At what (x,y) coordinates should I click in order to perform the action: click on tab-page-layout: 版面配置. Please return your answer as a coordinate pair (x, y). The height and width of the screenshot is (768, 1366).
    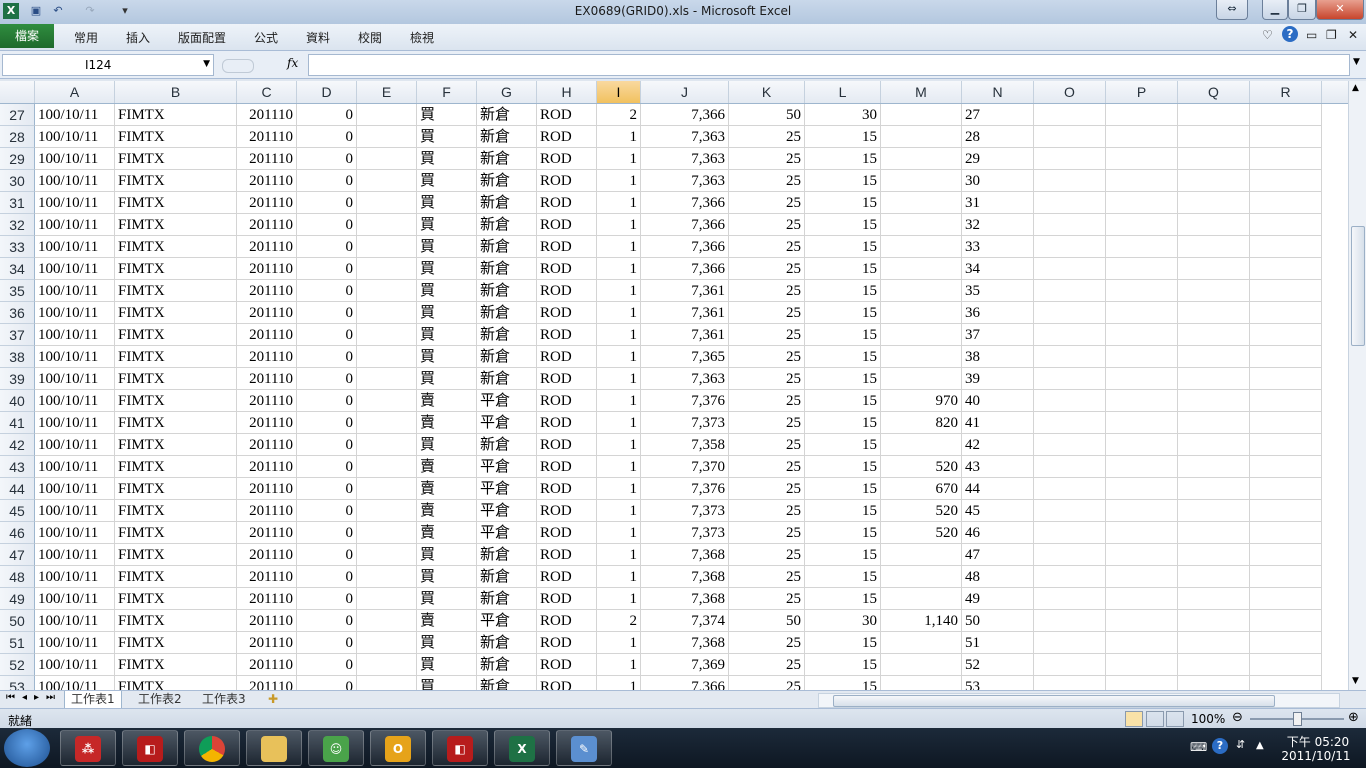
    Looking at the image, I should click on (202, 37).